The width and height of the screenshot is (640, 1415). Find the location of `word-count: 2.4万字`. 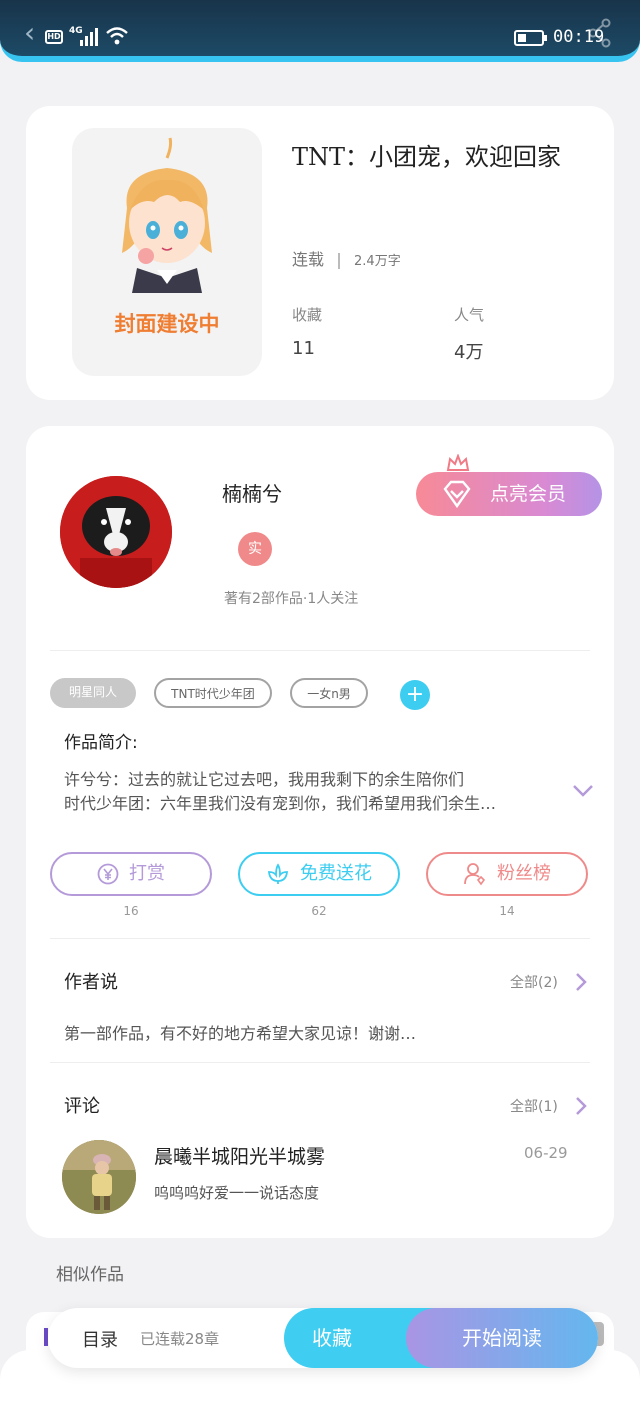

word-count: 2.4万字 is located at coordinates (377, 261).